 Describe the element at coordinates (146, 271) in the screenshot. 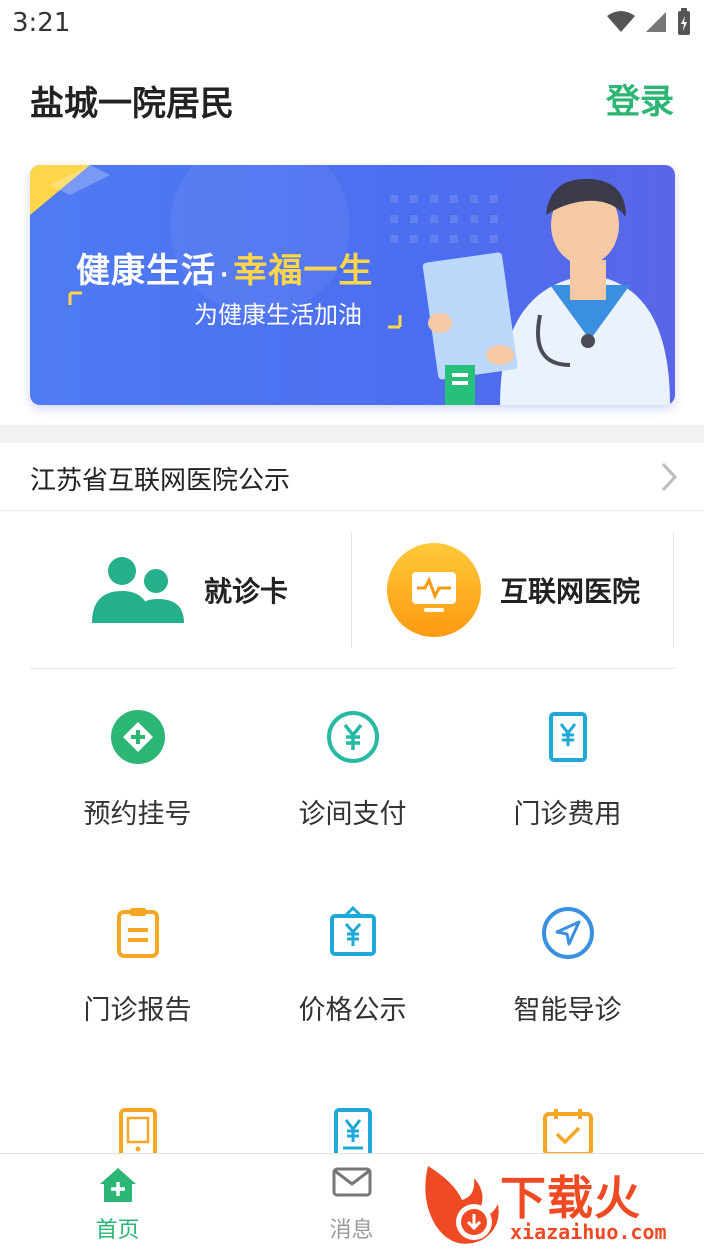

I see `banner-title-part1: 健康生活` at that location.